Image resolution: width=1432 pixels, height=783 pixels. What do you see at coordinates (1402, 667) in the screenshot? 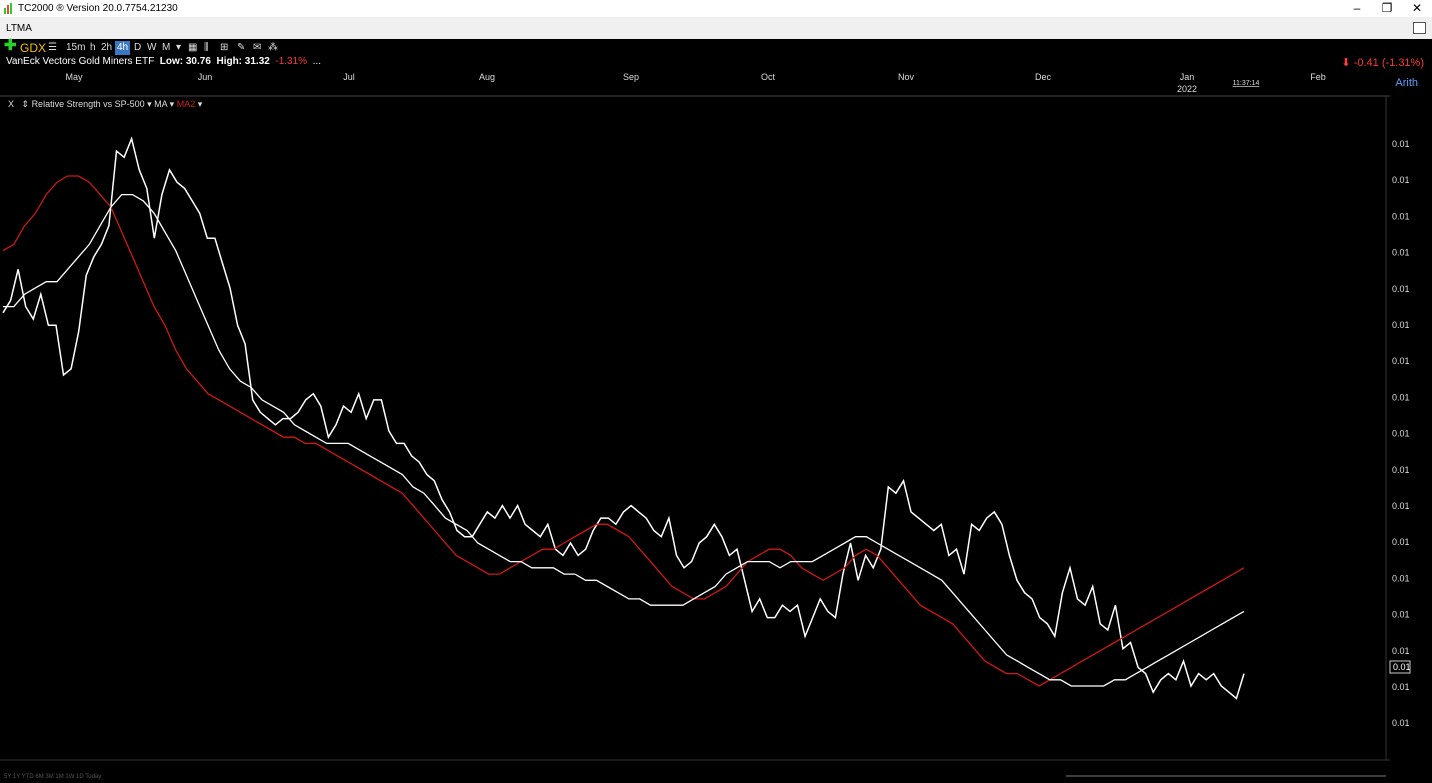
I see `last-value-label: 0.01` at bounding box center [1402, 667].